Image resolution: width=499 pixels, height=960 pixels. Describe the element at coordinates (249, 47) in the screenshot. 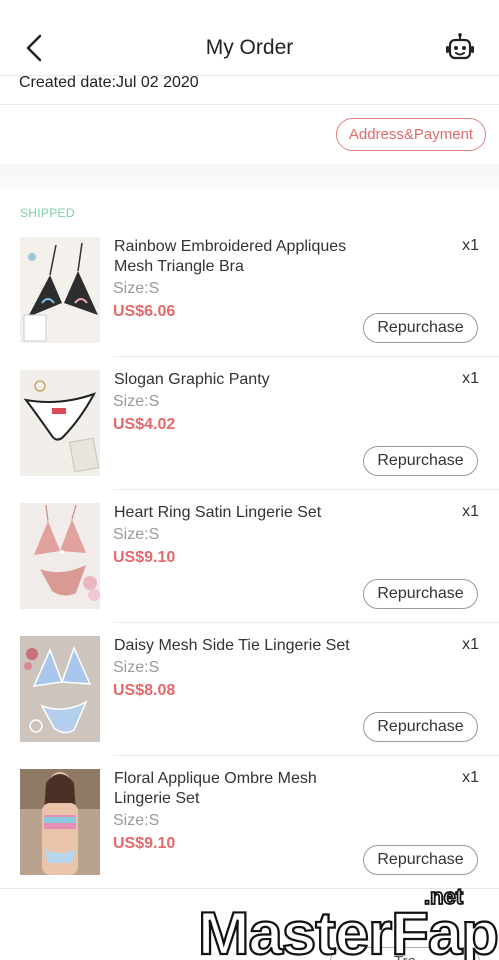

I see `page-title: My Order` at that location.